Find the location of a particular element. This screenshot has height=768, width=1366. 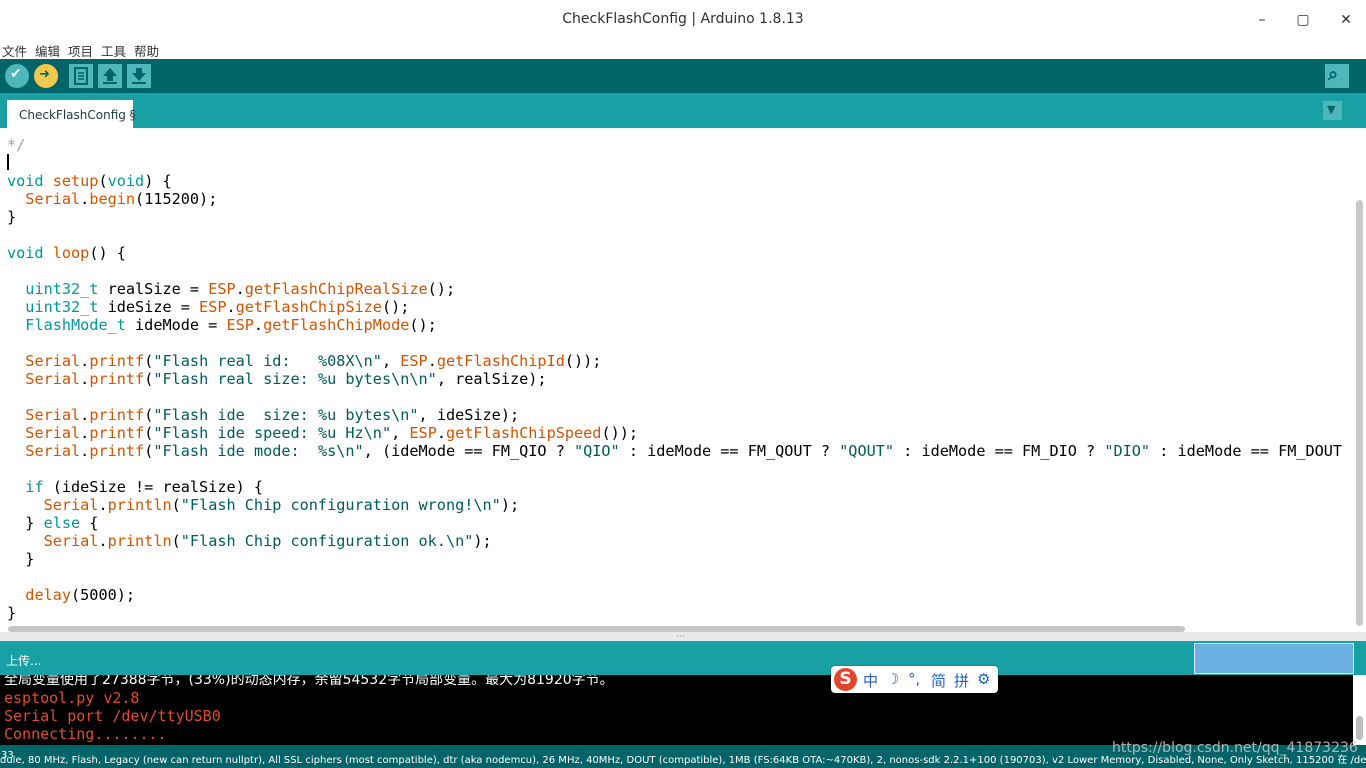

ime-punctuation: °, is located at coordinates (914, 679).